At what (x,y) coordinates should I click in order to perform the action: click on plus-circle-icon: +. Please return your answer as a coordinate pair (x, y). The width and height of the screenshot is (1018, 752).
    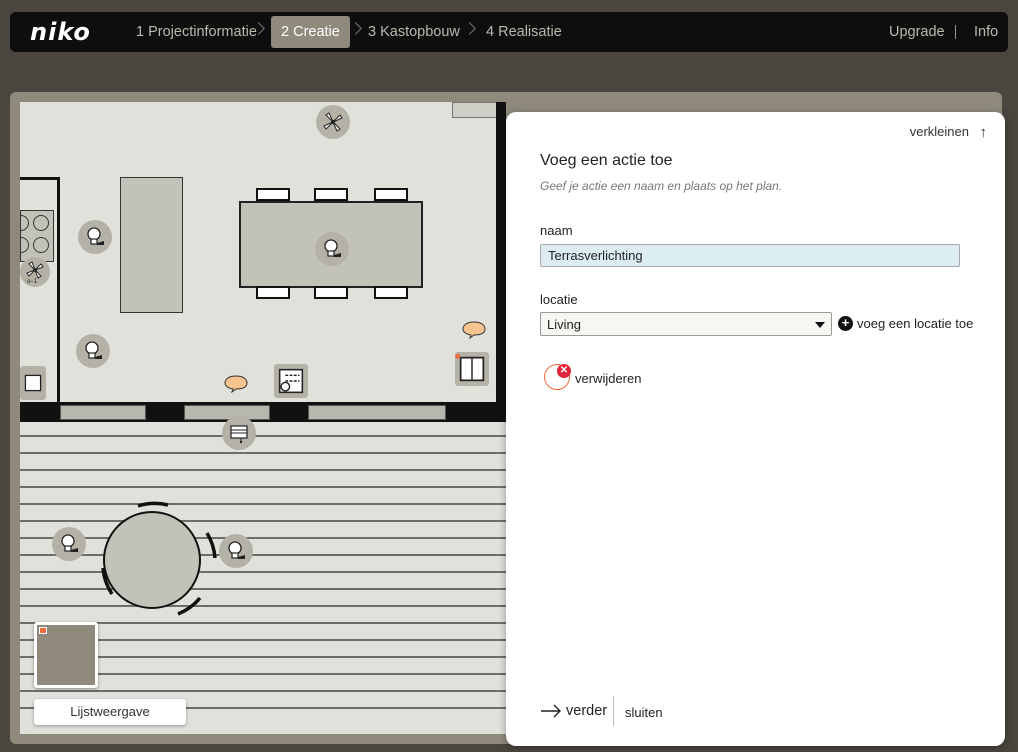
    Looking at the image, I should click on (845, 323).